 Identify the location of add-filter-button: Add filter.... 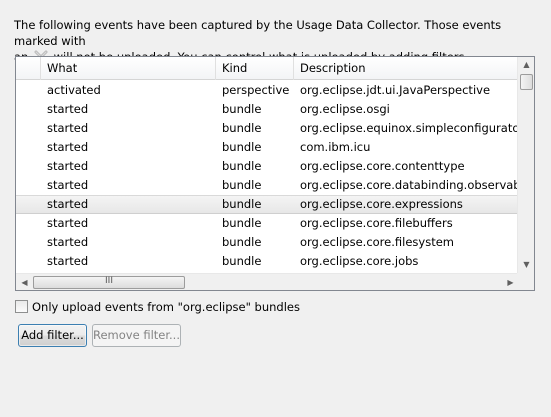
(52, 335).